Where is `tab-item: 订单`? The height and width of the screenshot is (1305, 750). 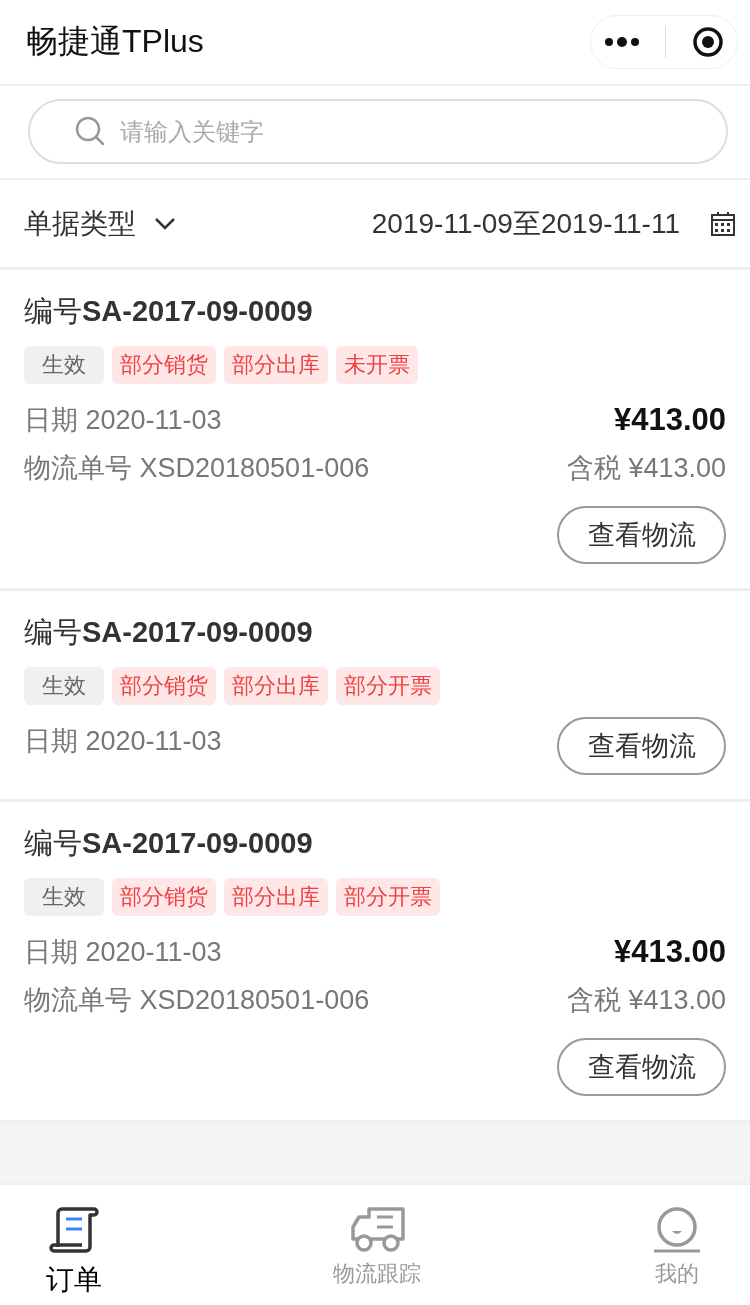 tab-item: 订单 is located at coordinates (74, 1245).